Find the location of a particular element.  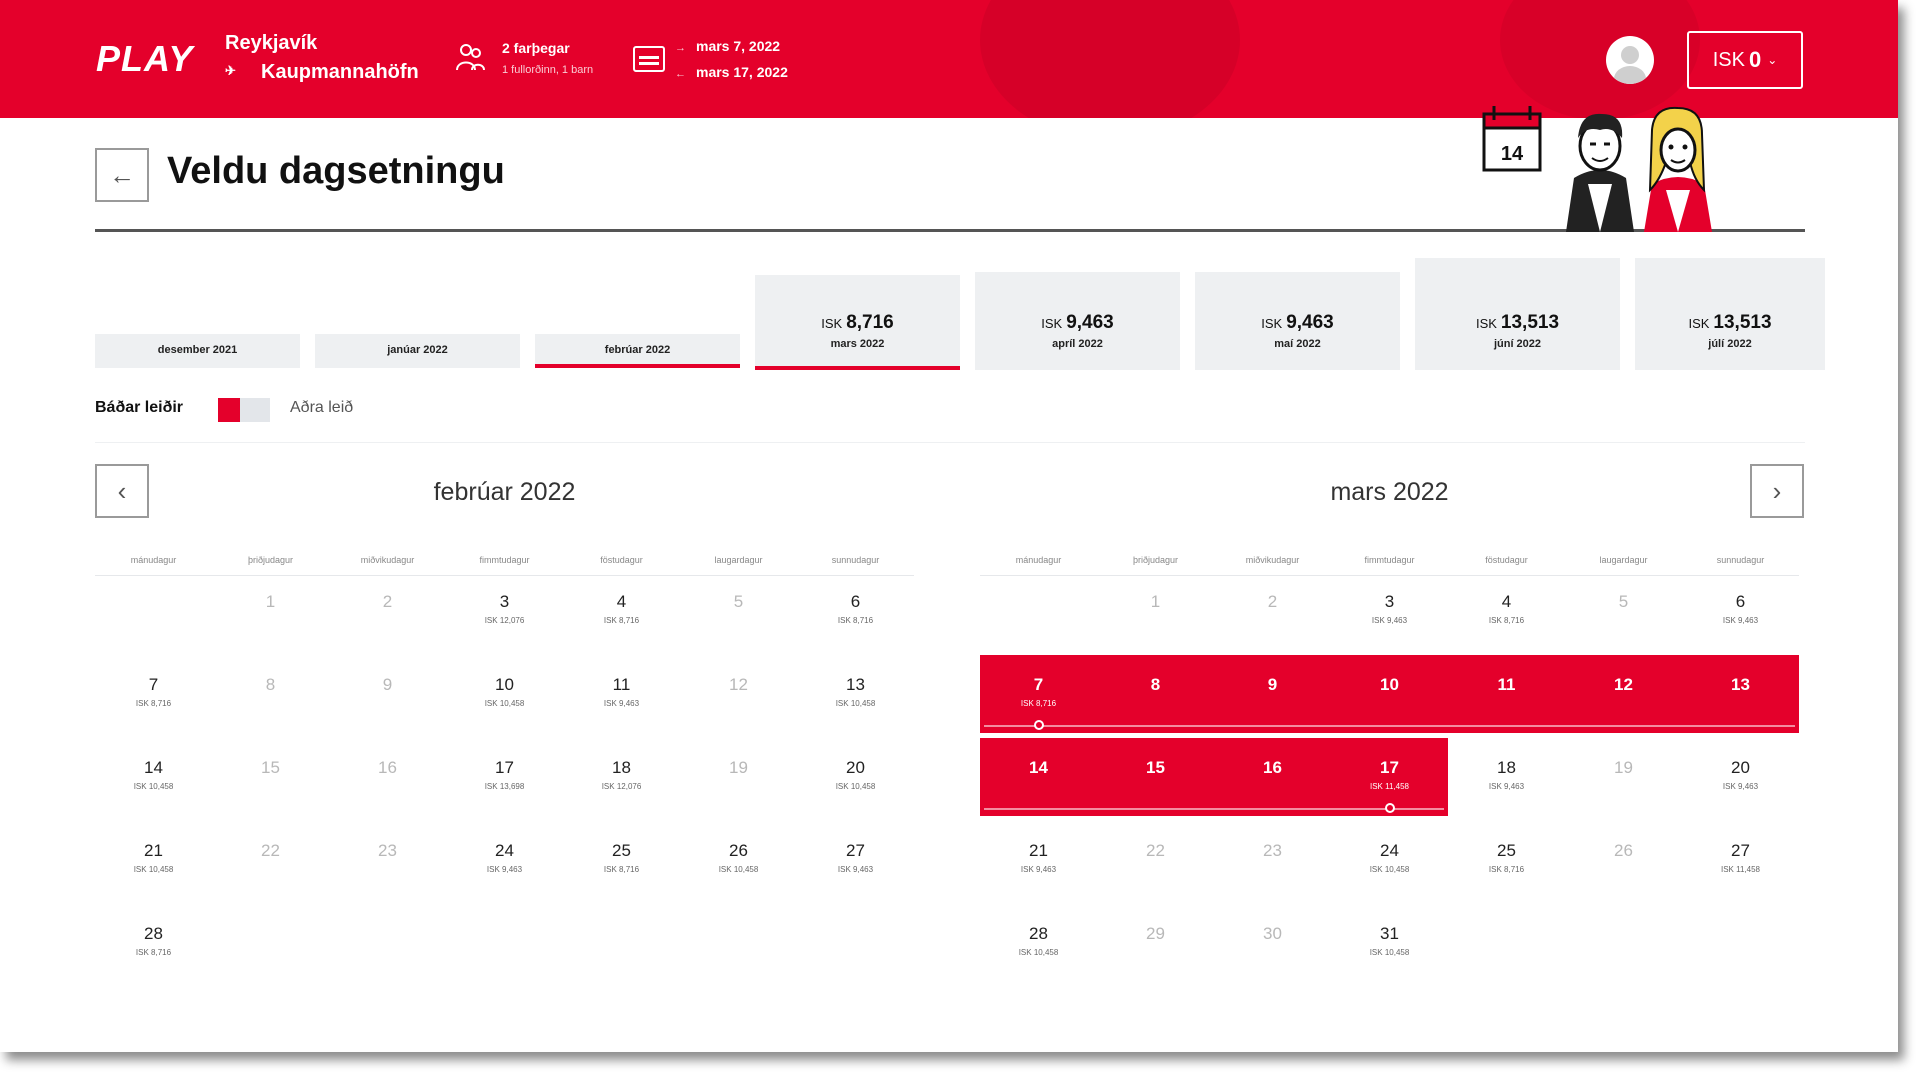

month-tab-label: febrúar 2022 is located at coordinates (637, 350).